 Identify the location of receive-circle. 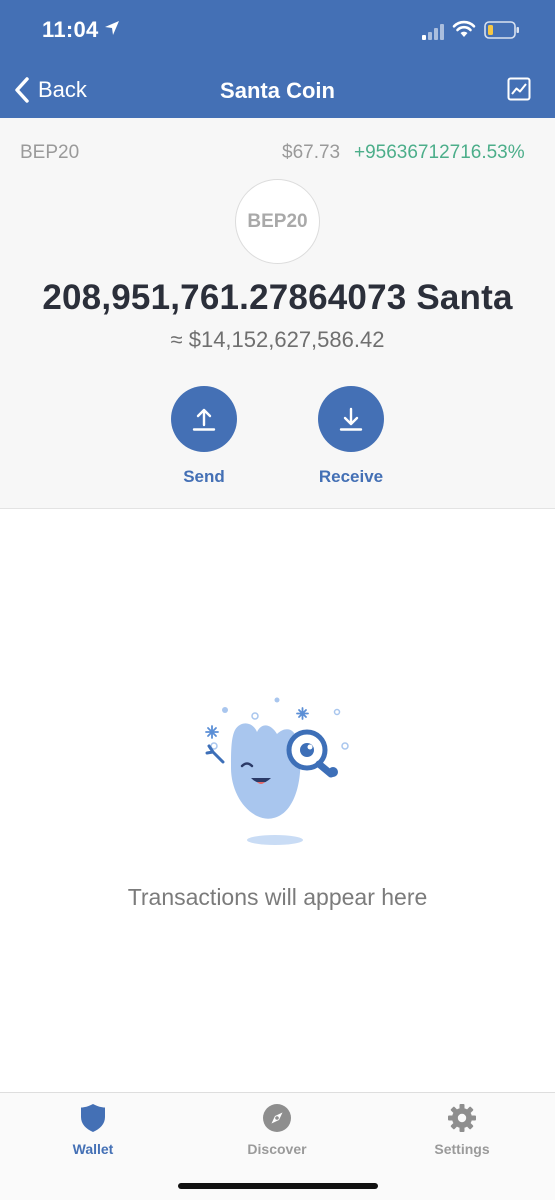
(351, 419).